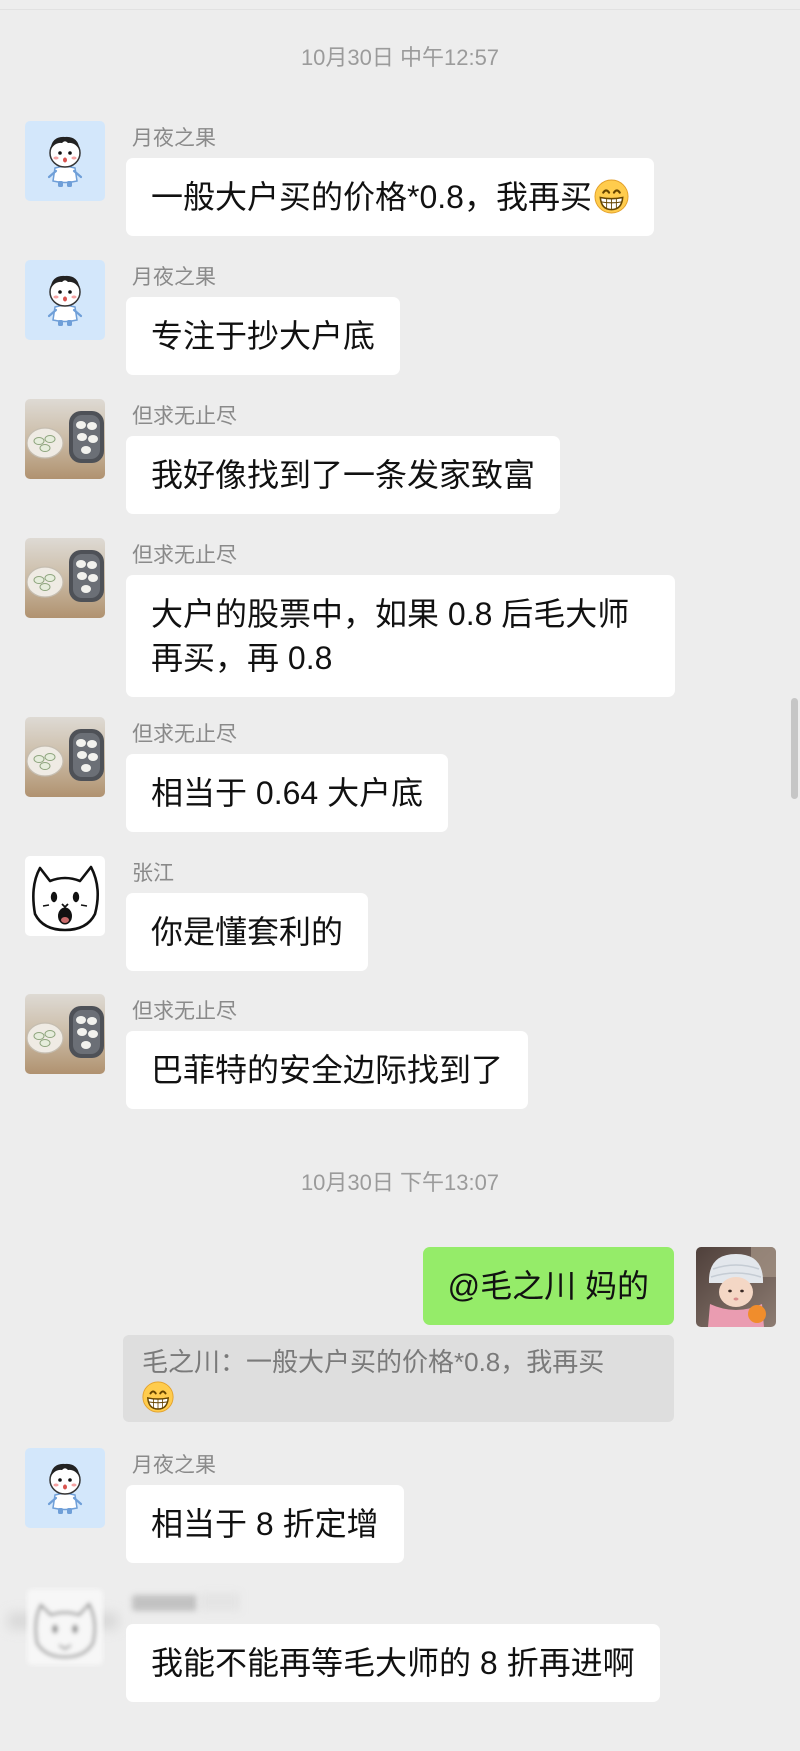 This screenshot has height=1751, width=800. I want to click on blur-smudge, so click(220, 1602).